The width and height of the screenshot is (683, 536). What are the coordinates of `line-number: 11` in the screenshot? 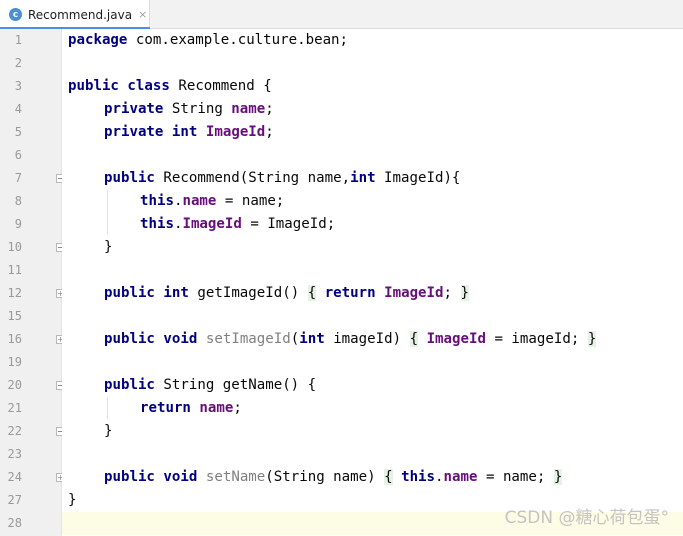 It's located at (14, 270).